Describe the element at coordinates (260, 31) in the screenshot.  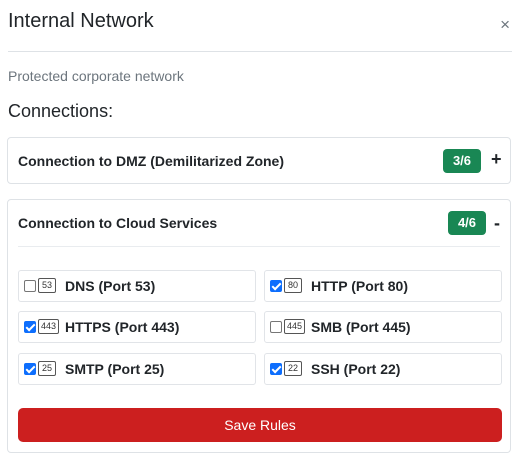
I see `modal-header: Internal Network ×` at that location.